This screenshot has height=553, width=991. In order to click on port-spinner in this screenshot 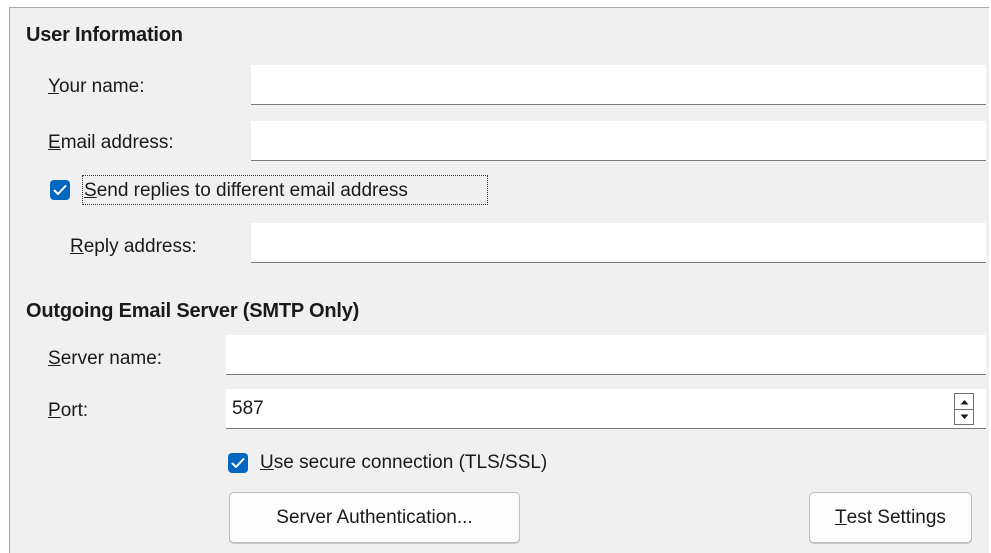, I will do `click(964, 409)`.